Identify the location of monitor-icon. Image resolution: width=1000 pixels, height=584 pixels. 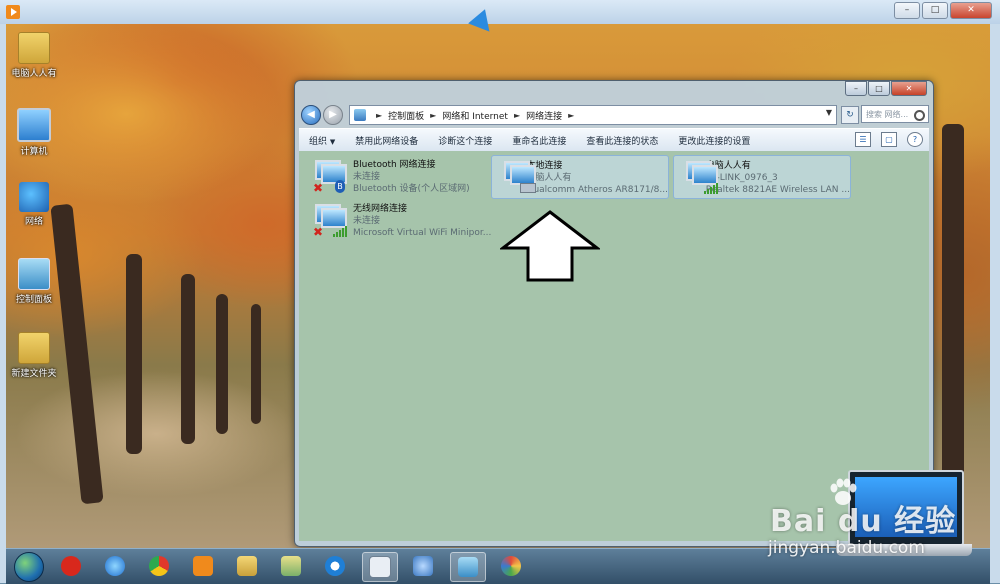
(334, 218).